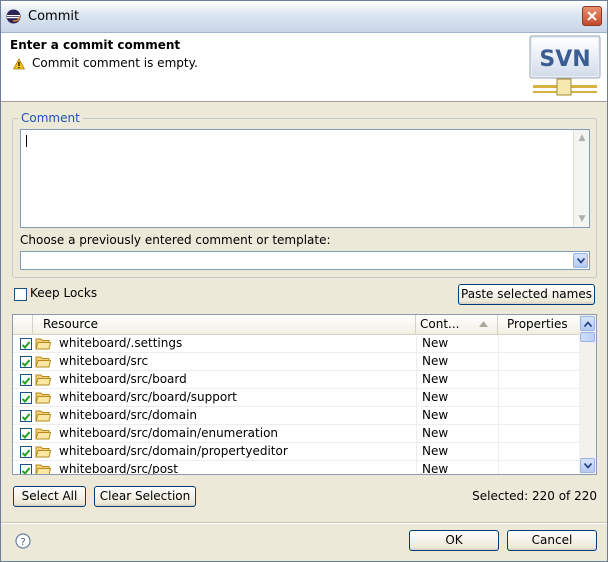  I want to click on table-row: whiteboard/src/domain/propertyeditor New, so click(296, 452).